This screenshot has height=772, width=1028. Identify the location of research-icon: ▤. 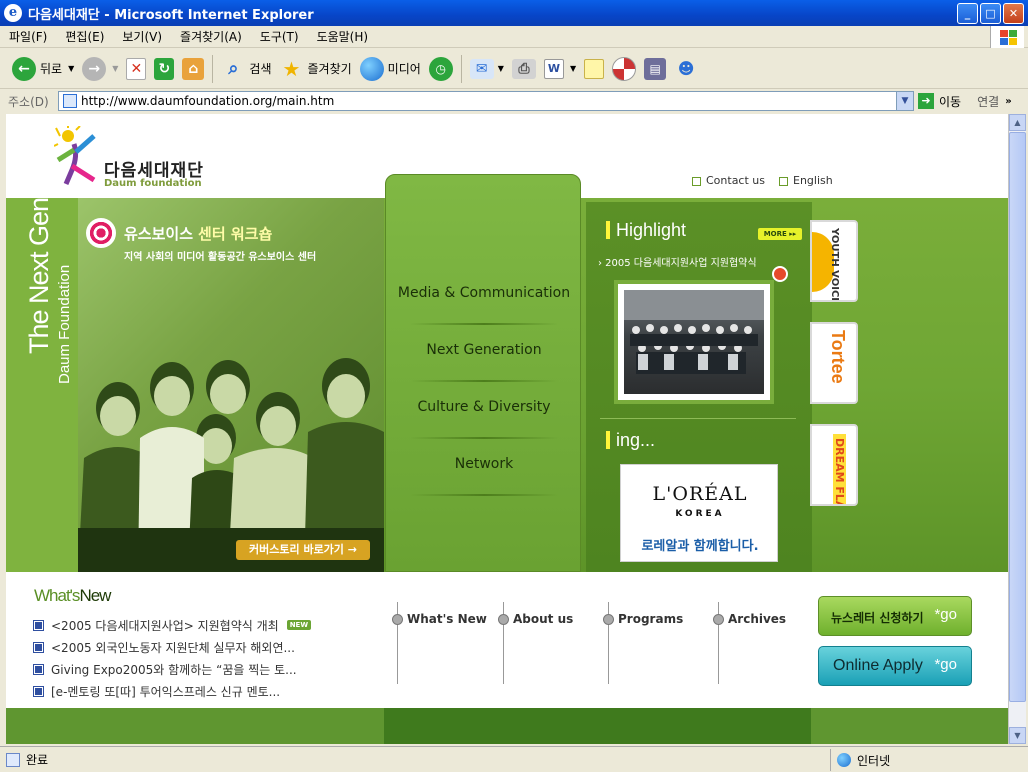
(655, 68).